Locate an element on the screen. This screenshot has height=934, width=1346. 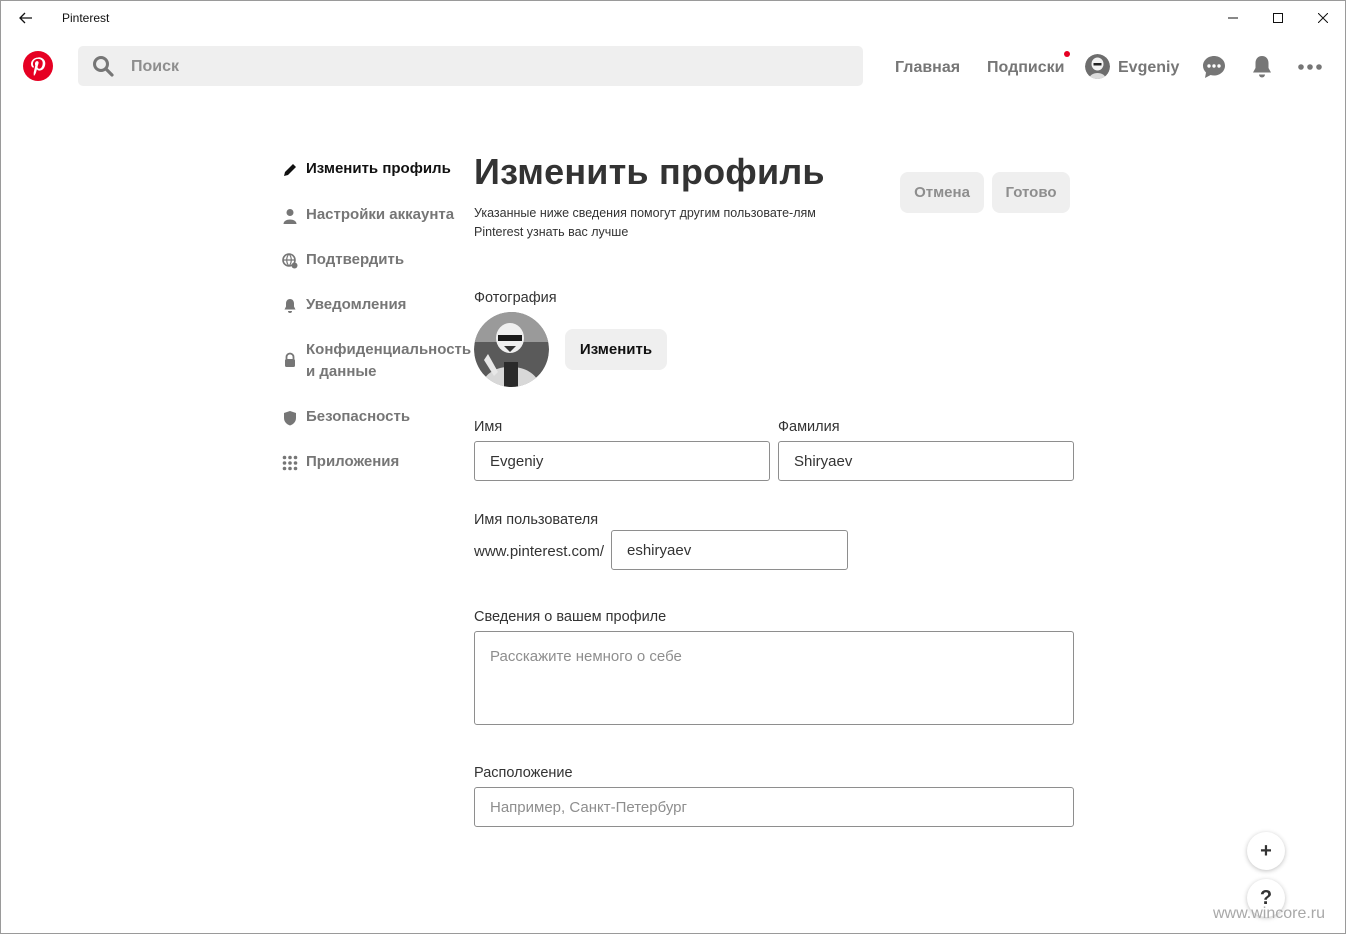
location-label: Расположение is located at coordinates (523, 773).